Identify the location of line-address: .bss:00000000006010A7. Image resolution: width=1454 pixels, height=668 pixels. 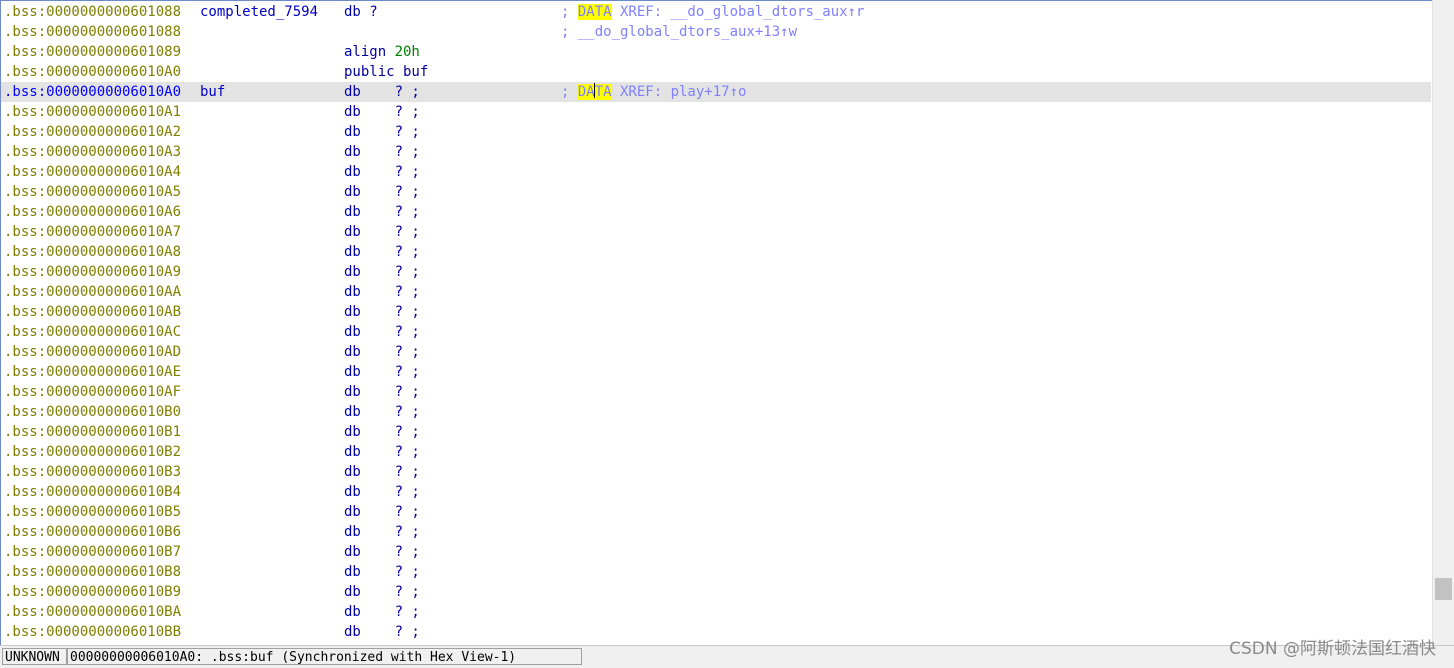
(92, 232).